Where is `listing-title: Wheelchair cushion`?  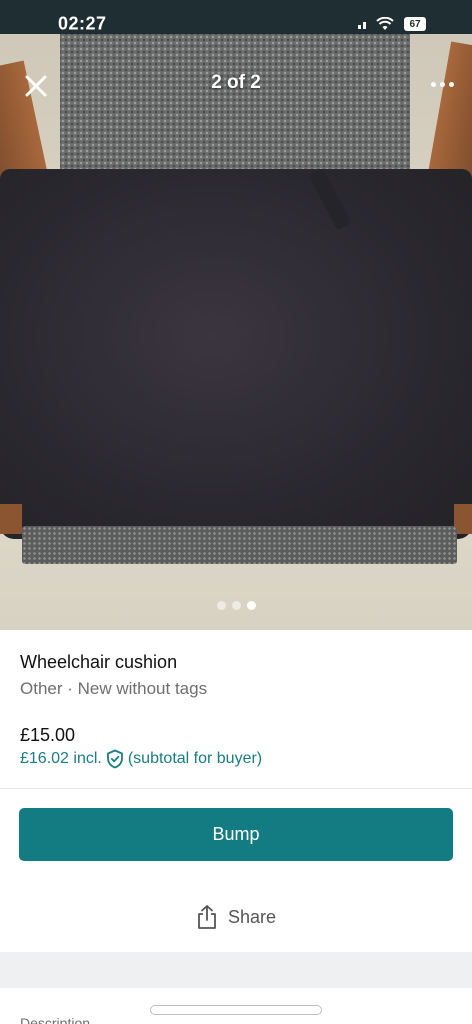 listing-title: Wheelchair cushion is located at coordinates (99, 662).